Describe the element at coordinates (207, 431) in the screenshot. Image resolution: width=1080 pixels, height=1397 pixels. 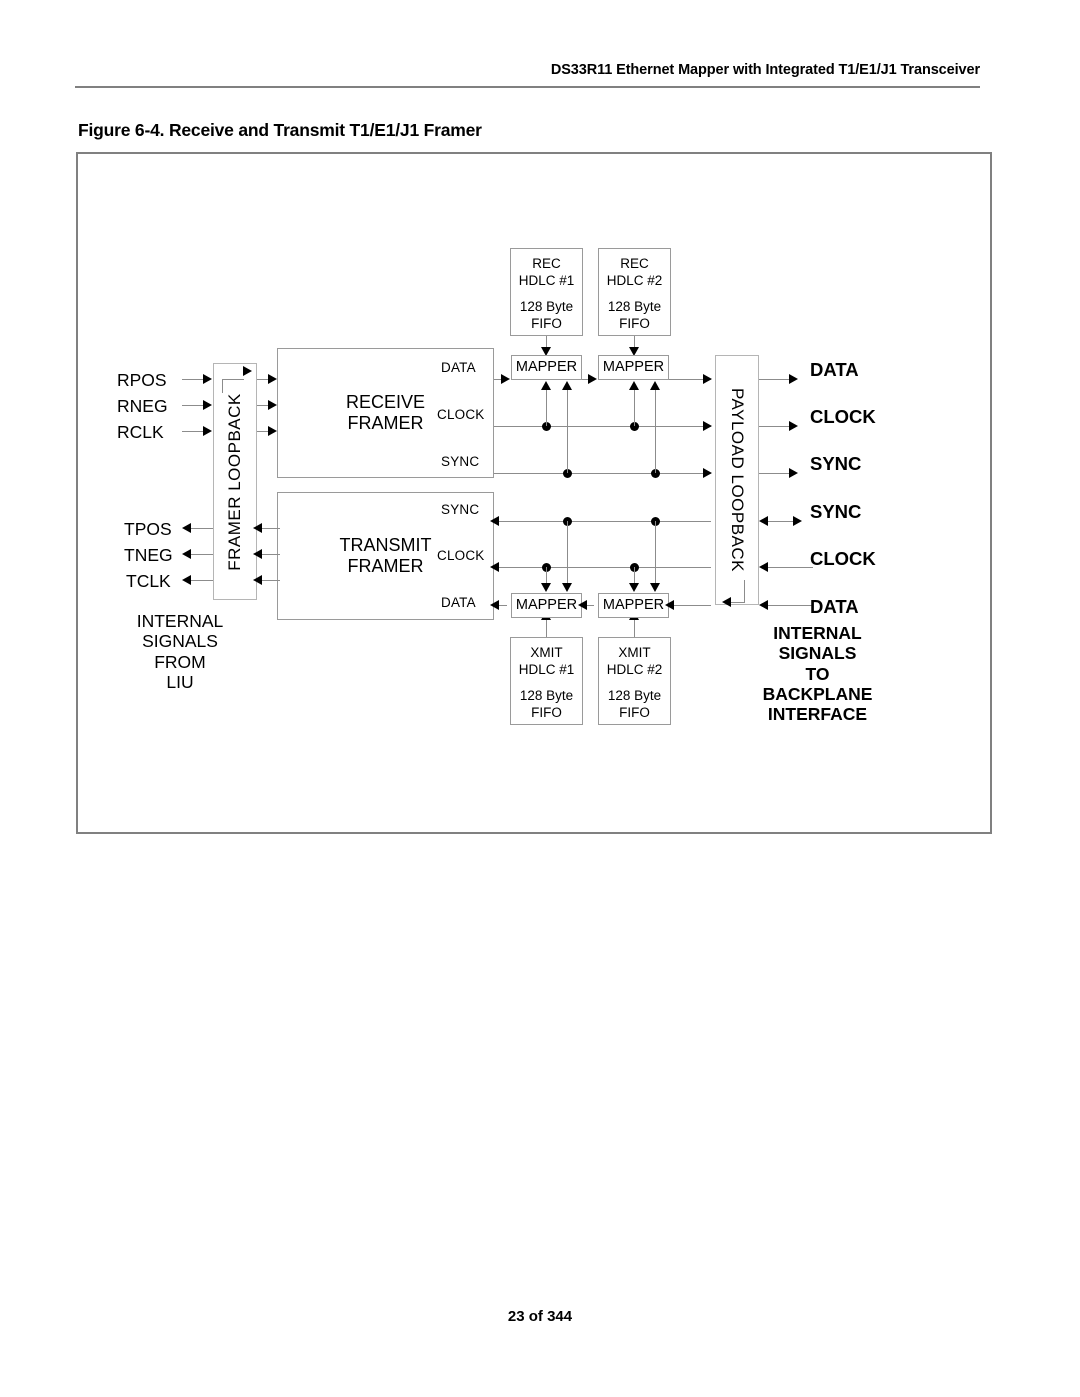
I see `arrow-rclk-in` at that location.